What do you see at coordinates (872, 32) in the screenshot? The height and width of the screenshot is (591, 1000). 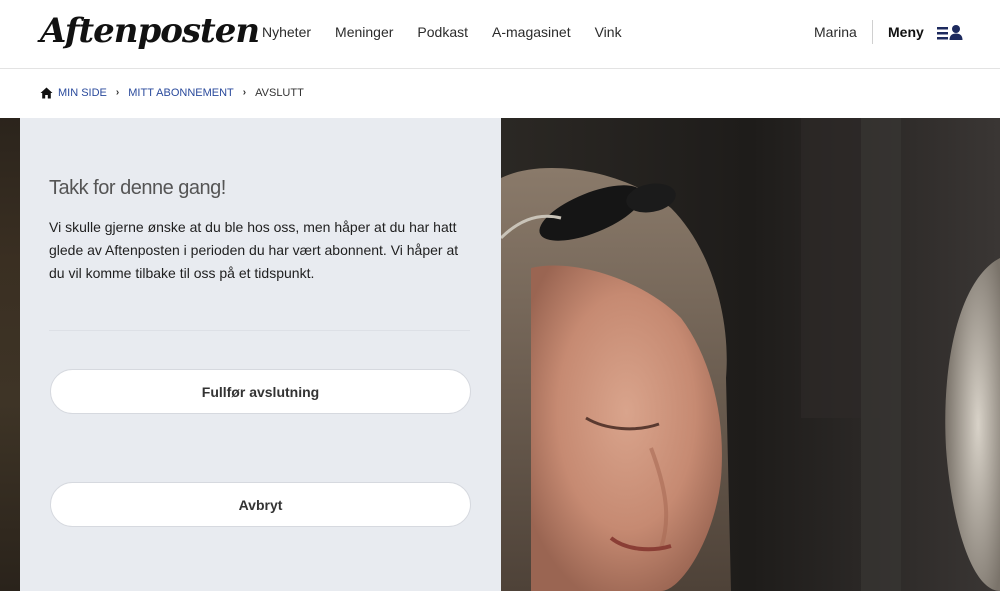 I see `header-divider` at bounding box center [872, 32].